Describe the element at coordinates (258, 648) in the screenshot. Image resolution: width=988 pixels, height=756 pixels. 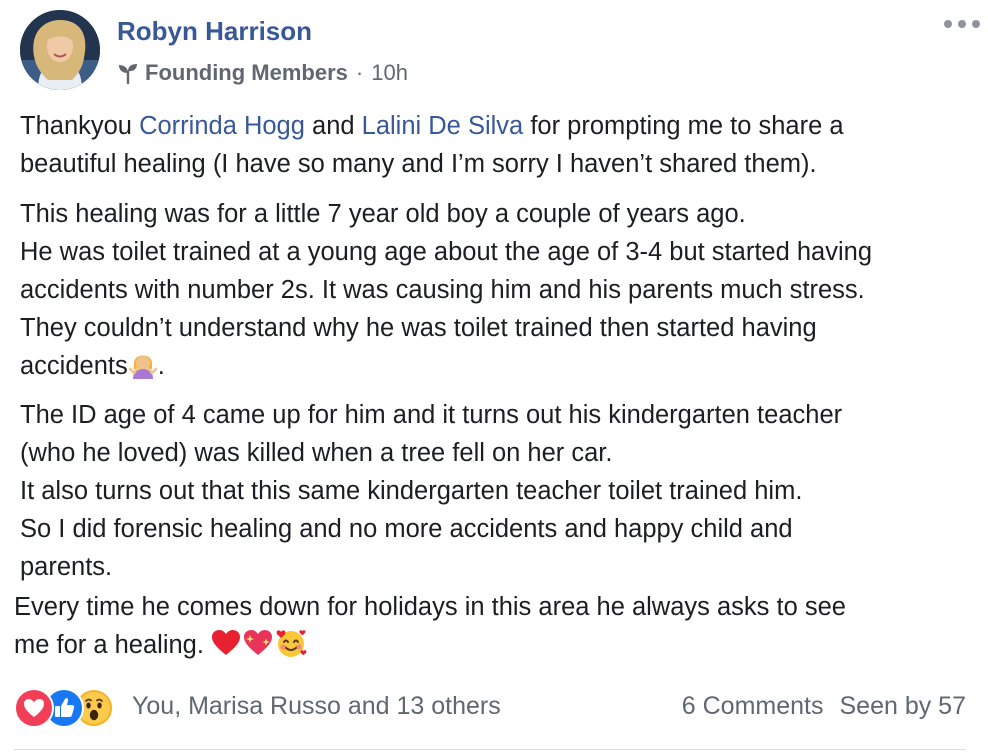
I see `sparkling-heart-emoji` at that location.